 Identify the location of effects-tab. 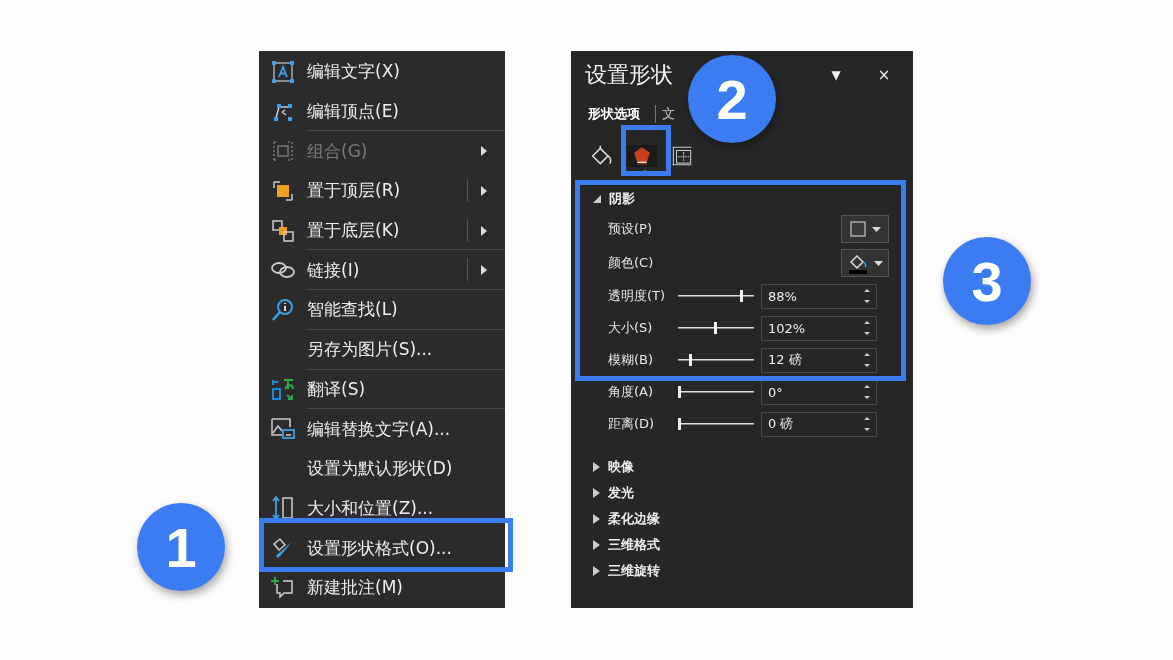
(642, 156).